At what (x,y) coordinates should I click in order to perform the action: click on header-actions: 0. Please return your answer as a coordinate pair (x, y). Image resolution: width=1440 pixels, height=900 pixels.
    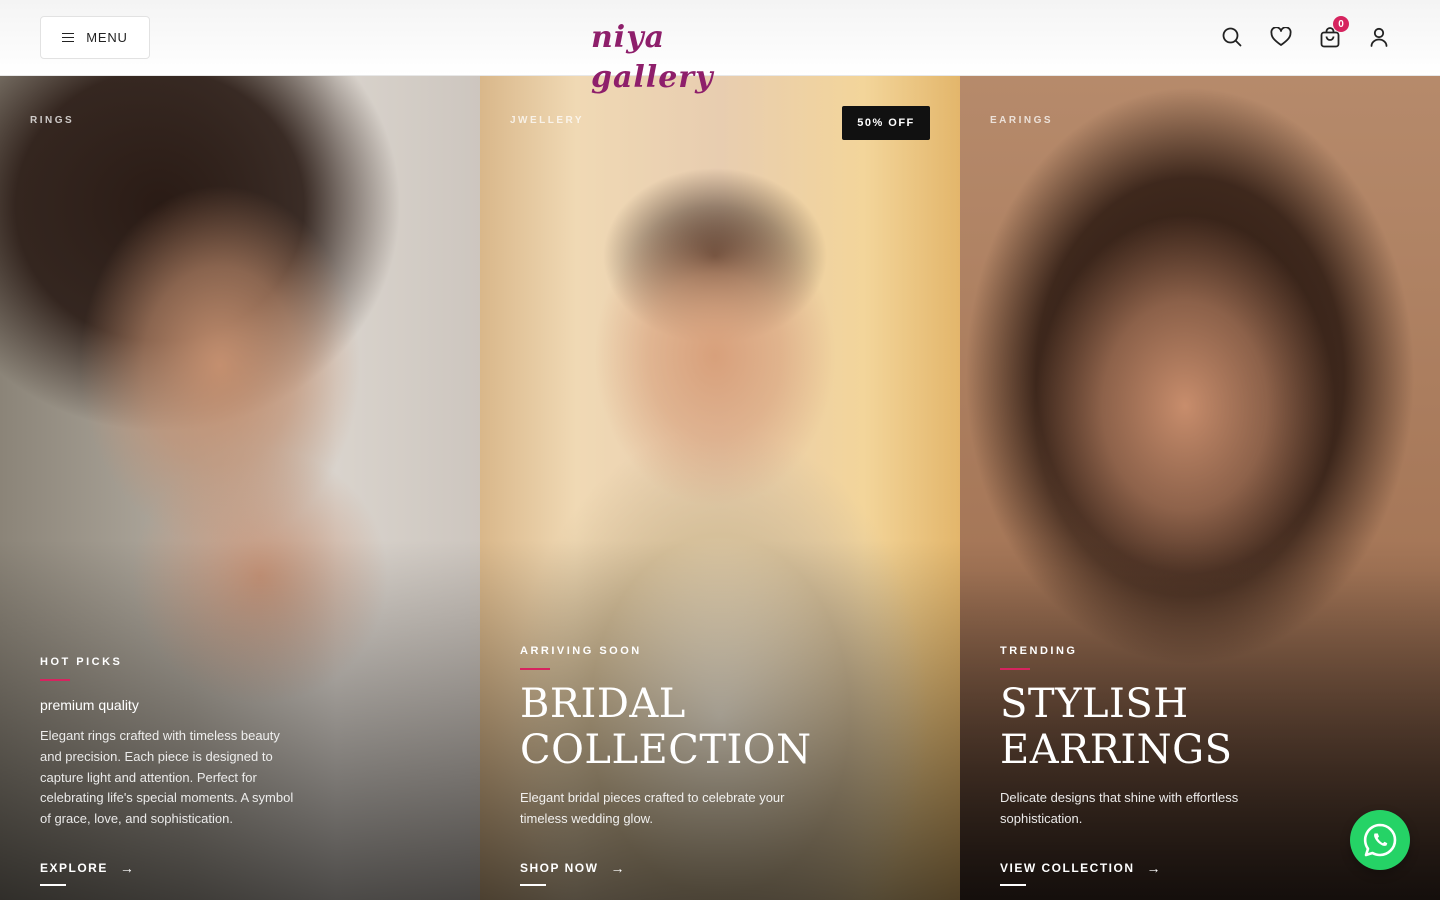
    Looking at the image, I should click on (1305, 33).